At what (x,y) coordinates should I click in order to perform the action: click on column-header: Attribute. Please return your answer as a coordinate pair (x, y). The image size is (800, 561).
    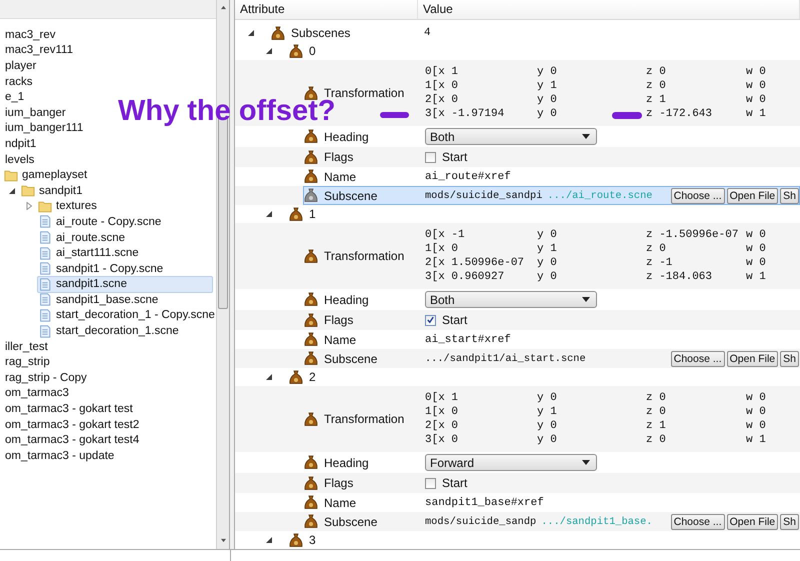
    Looking at the image, I should click on (326, 9).